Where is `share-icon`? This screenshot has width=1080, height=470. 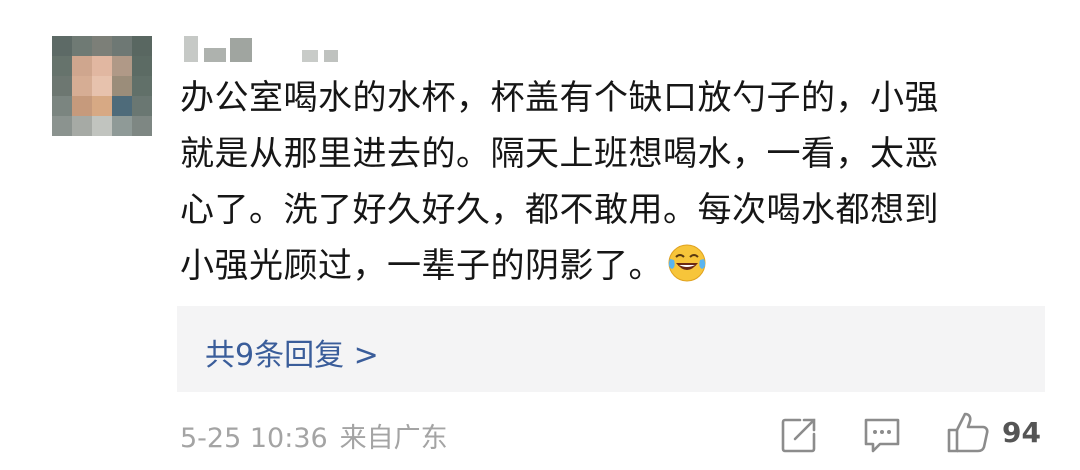 share-icon is located at coordinates (799, 435).